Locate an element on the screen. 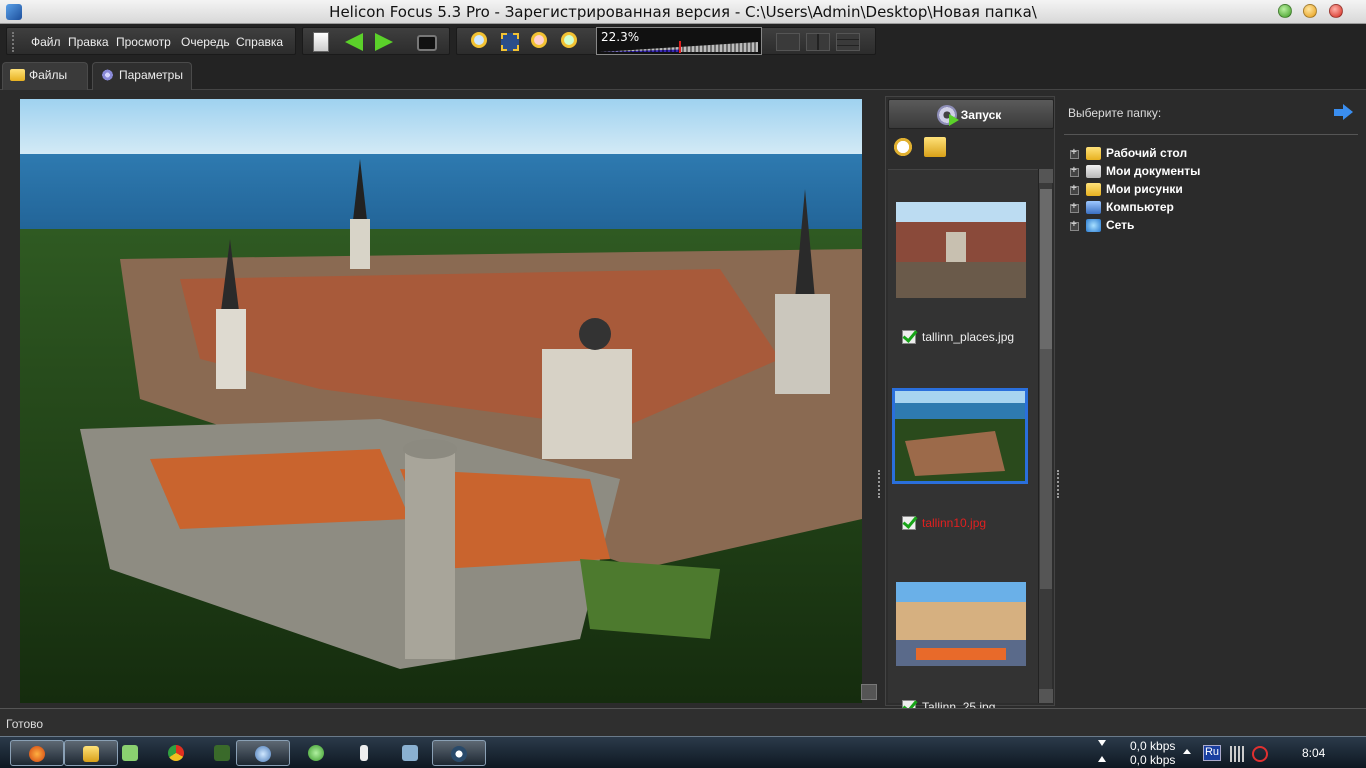 The image size is (1366, 768). upload-arrow-icon is located at coordinates (1102, 758).